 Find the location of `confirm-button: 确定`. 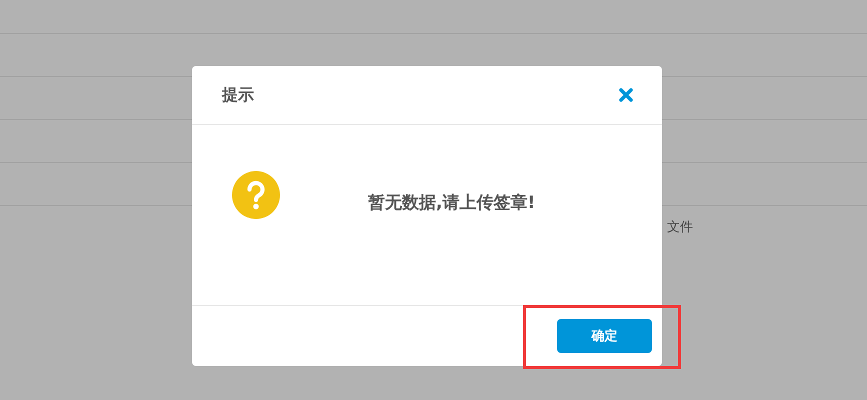

confirm-button: 确定 is located at coordinates (604, 336).